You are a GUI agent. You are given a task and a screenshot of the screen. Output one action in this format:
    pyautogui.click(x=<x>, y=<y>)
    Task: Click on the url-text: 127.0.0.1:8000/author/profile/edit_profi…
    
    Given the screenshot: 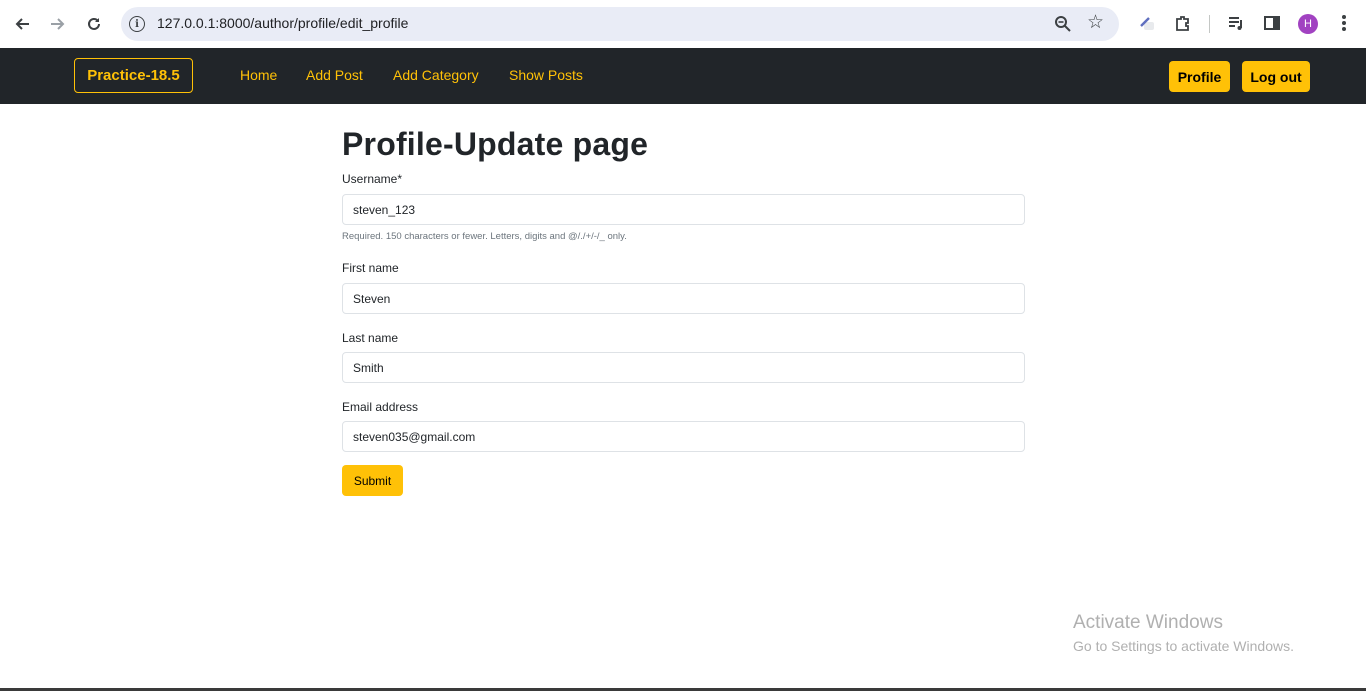 What is the action you would take?
    pyautogui.click(x=282, y=23)
    